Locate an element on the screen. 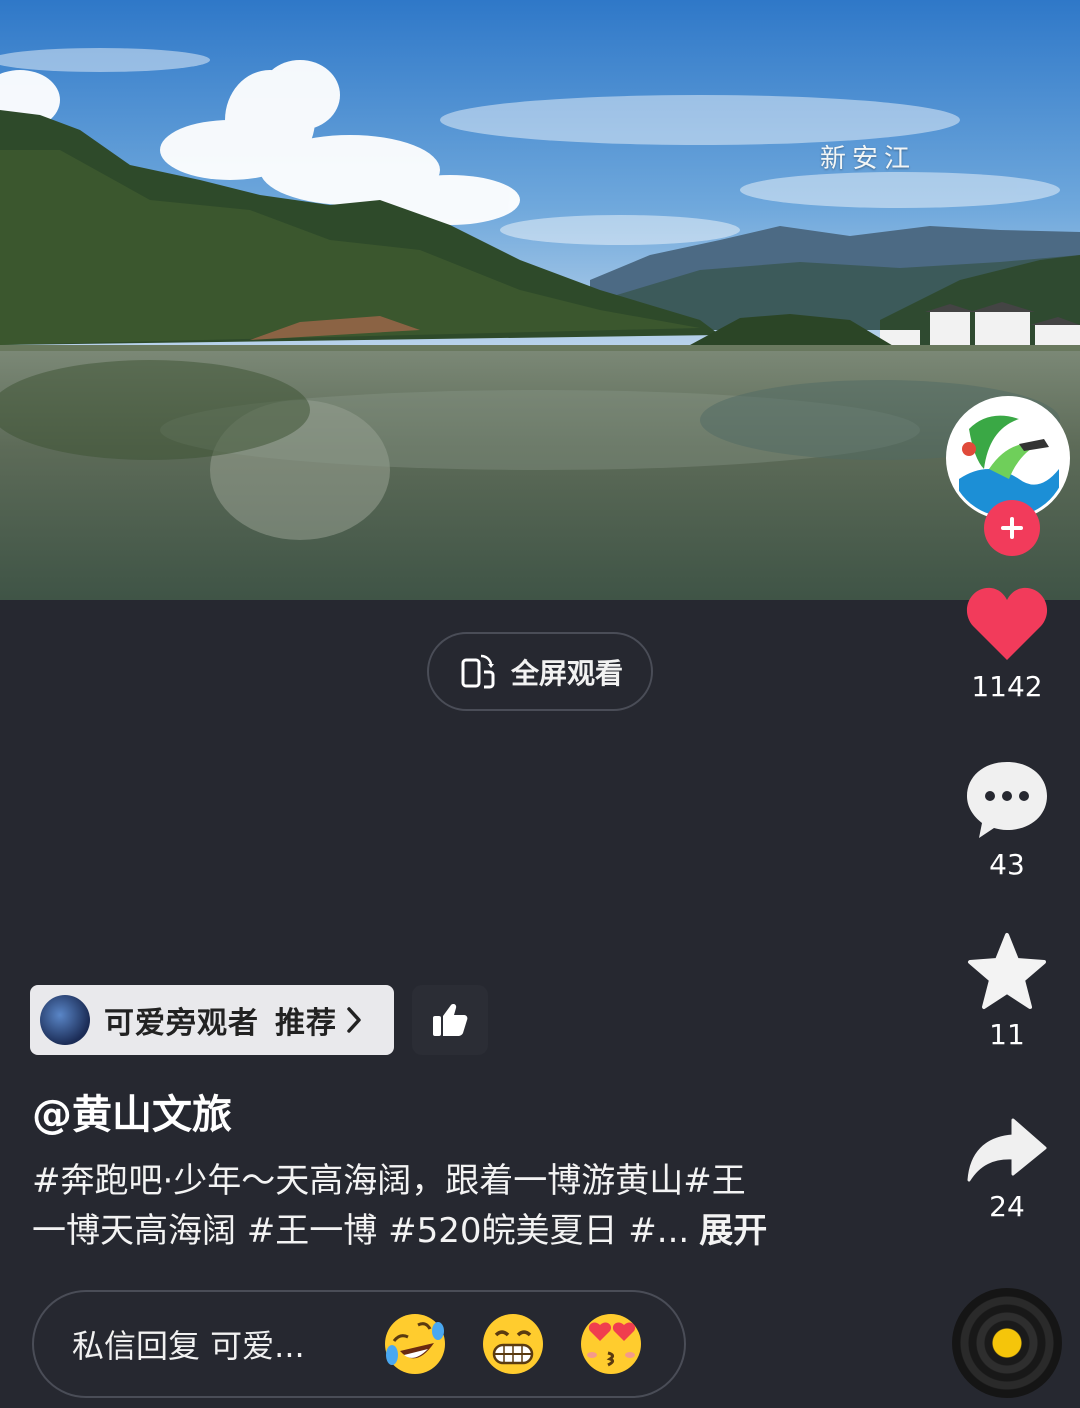 This screenshot has height=1408, width=1080. author-name: @黄山文旅 is located at coordinates (132, 1111).